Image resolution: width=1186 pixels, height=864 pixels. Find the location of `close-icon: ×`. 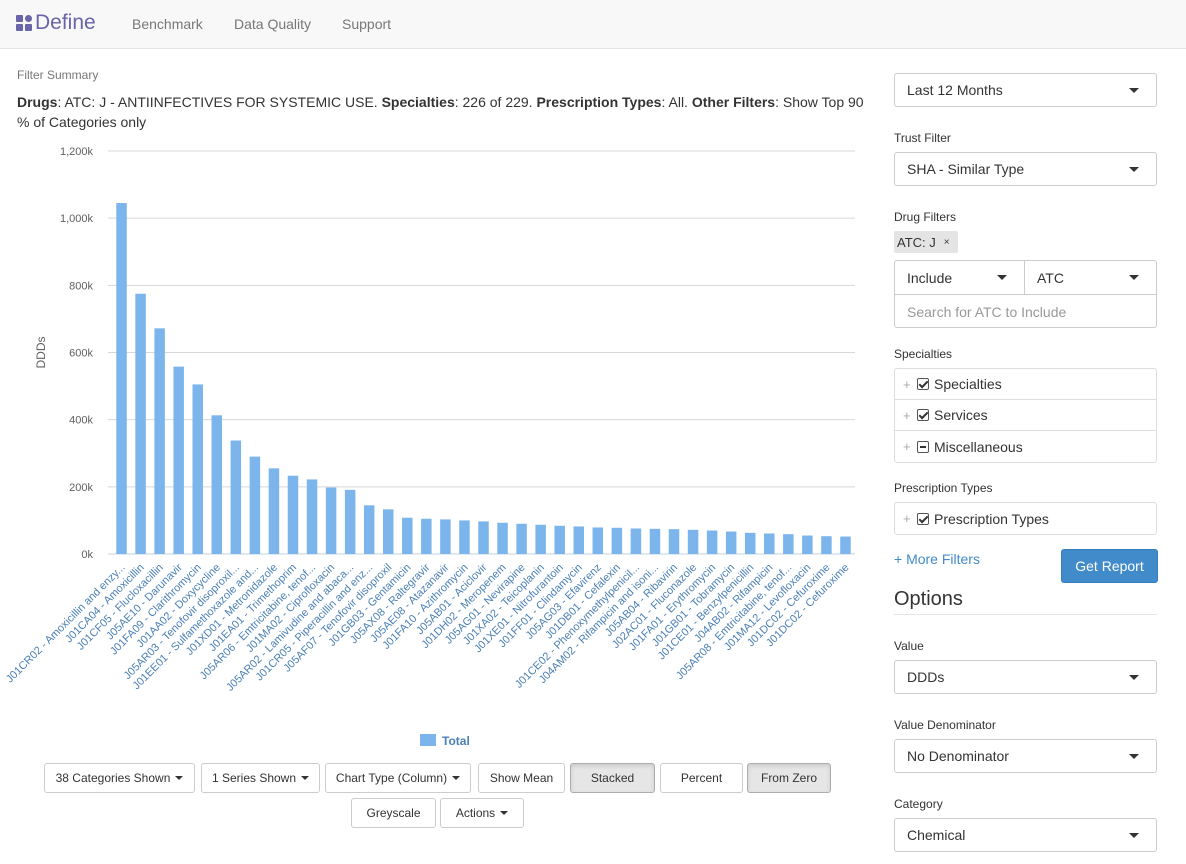

close-icon: × is located at coordinates (947, 242).